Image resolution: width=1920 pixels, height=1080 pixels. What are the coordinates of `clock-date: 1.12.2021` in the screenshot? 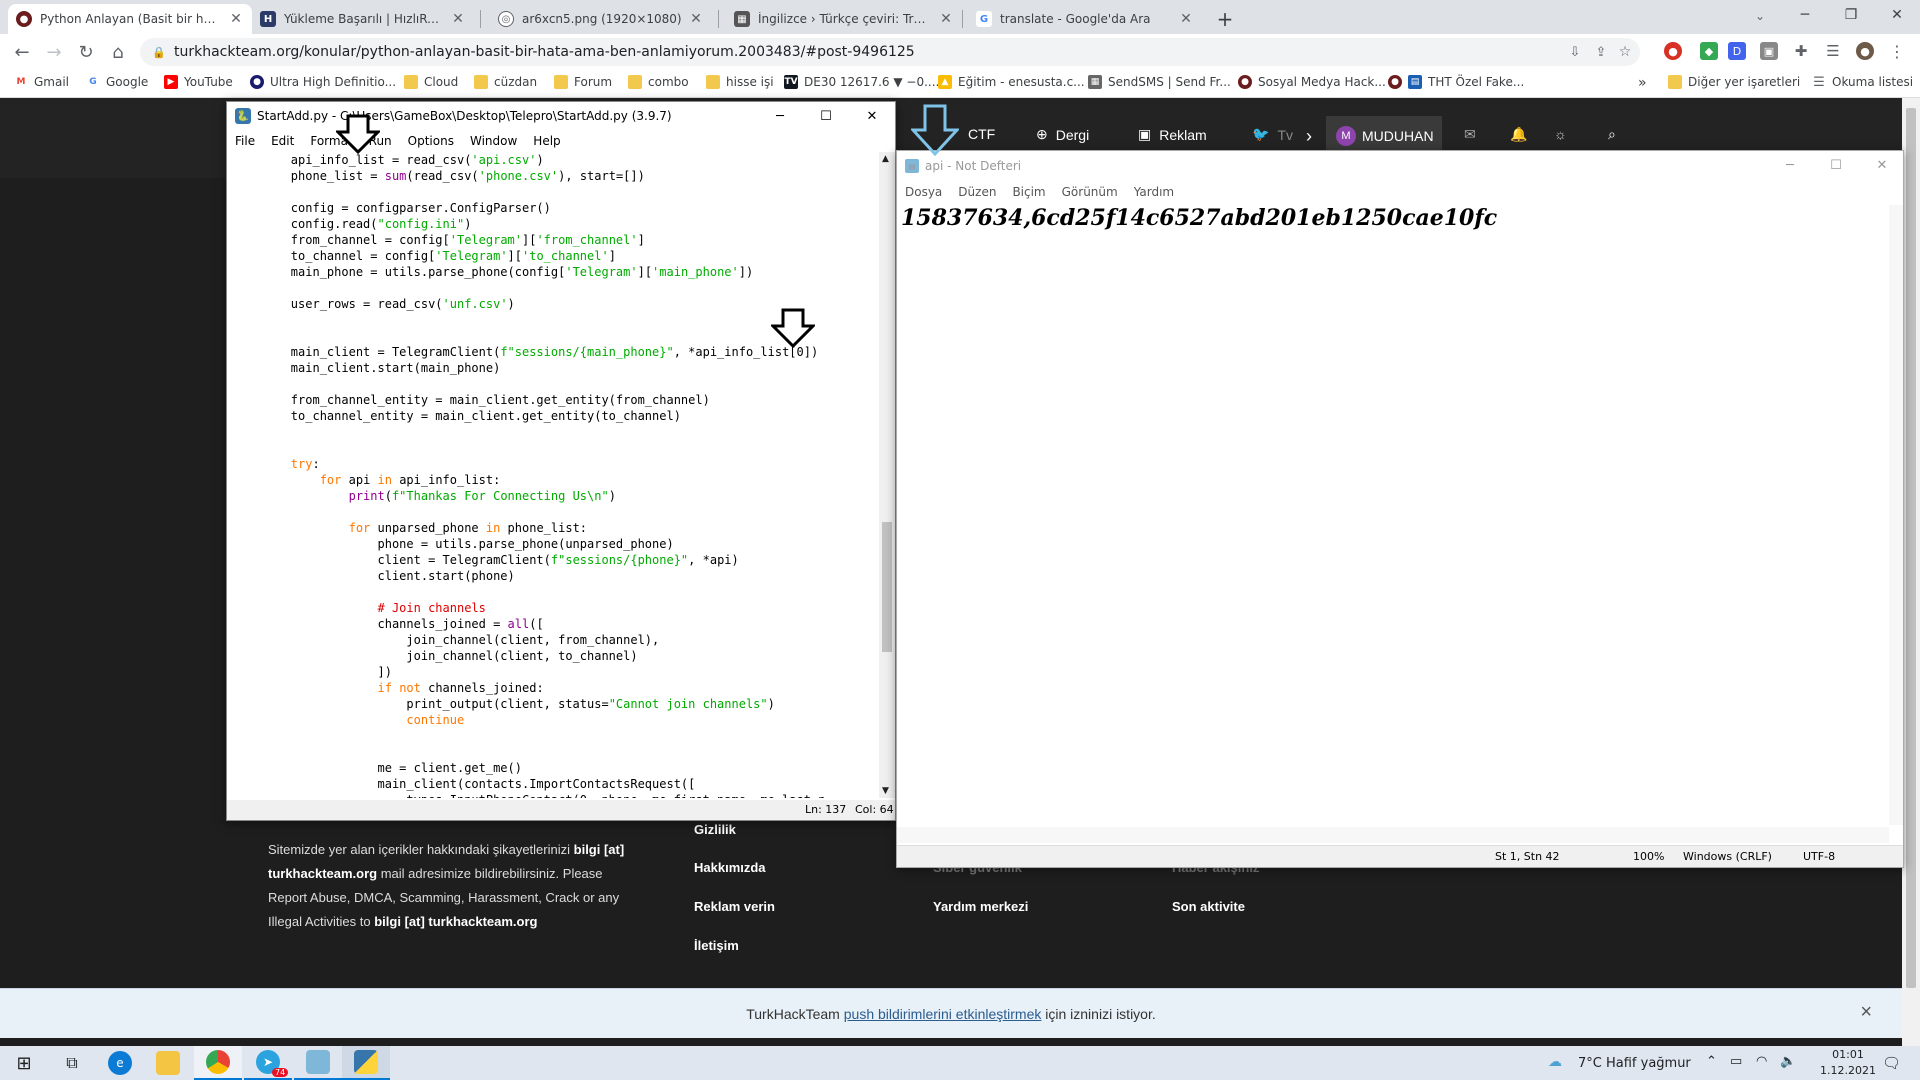 It's located at (1848, 1070).